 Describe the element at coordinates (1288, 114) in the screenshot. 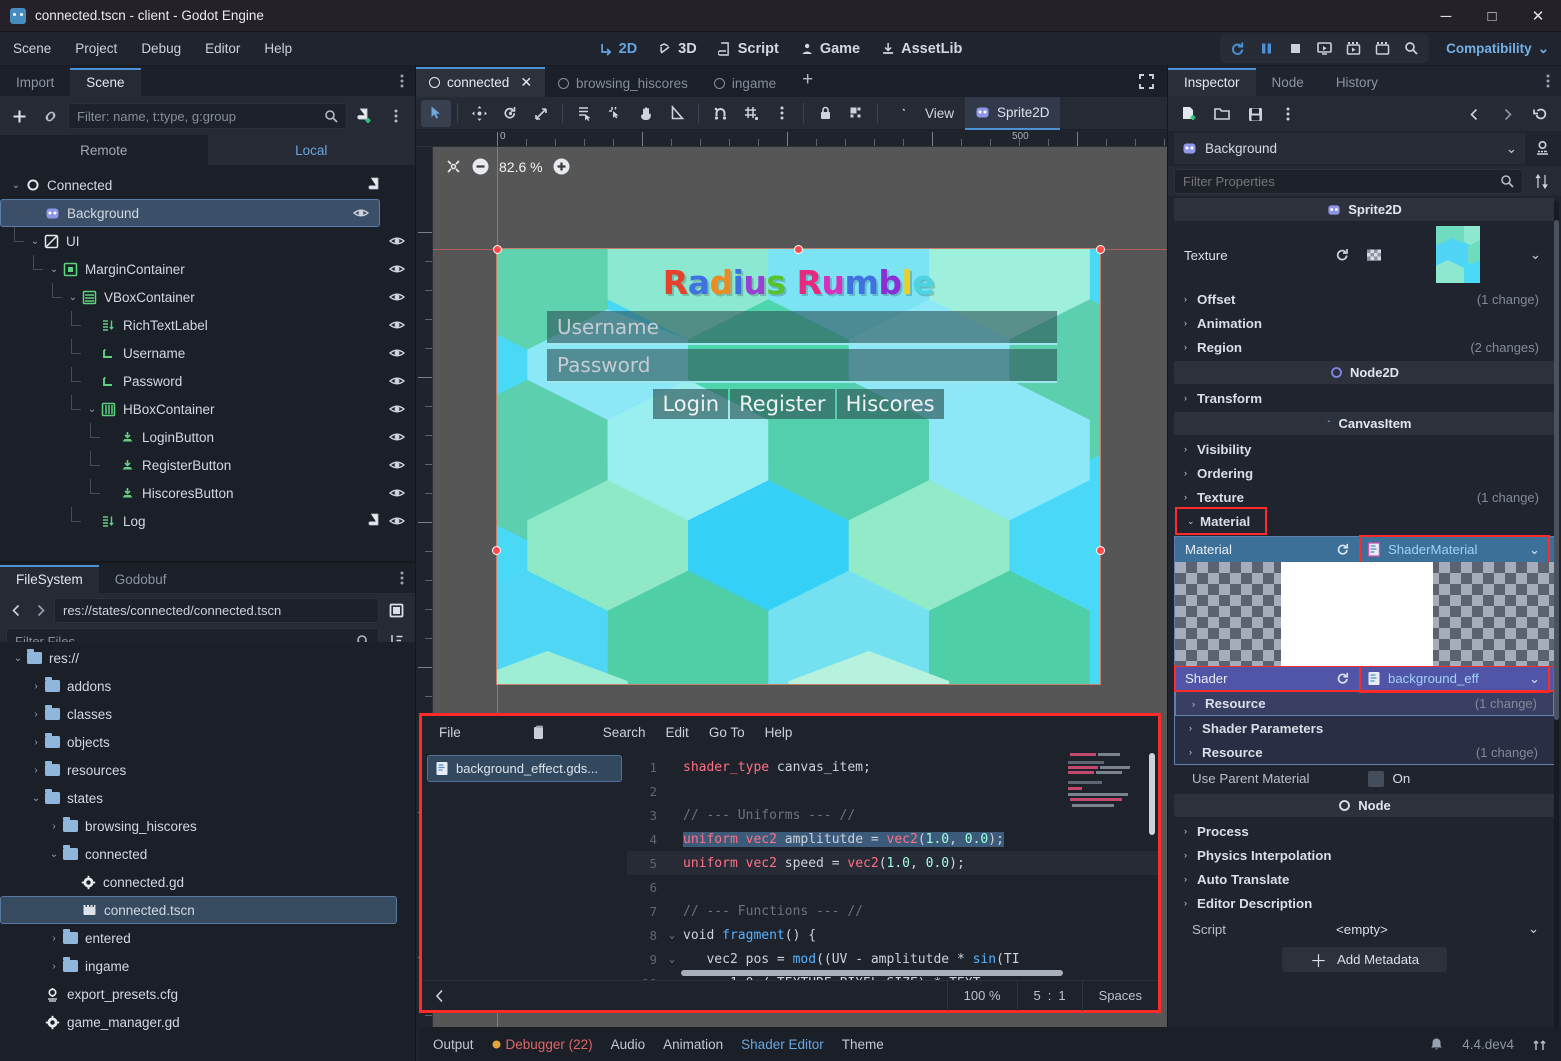

I see `resource-menu-icon` at that location.